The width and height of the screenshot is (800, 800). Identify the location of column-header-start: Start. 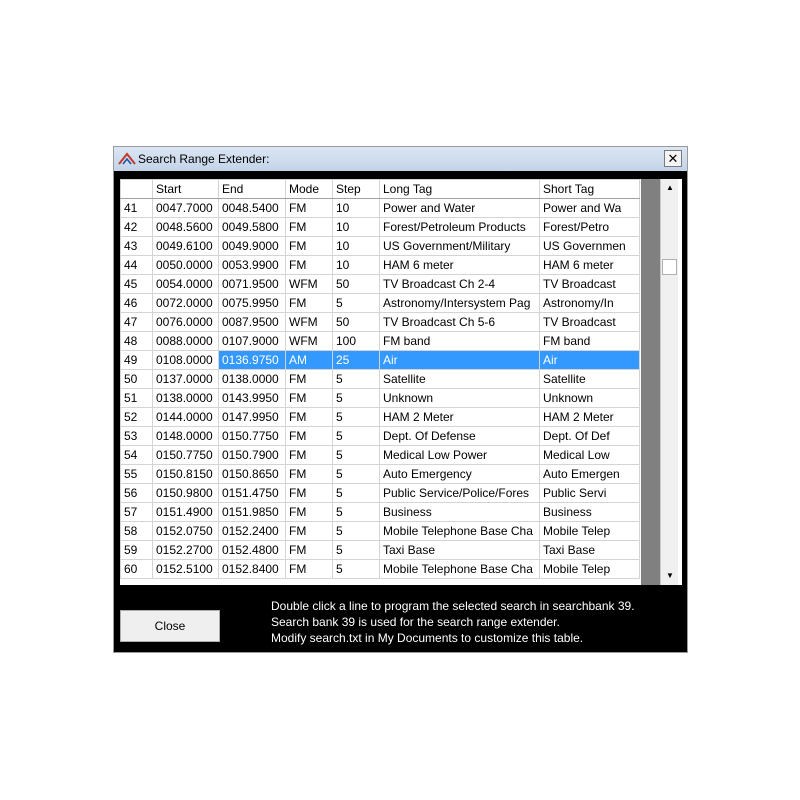
(185, 189).